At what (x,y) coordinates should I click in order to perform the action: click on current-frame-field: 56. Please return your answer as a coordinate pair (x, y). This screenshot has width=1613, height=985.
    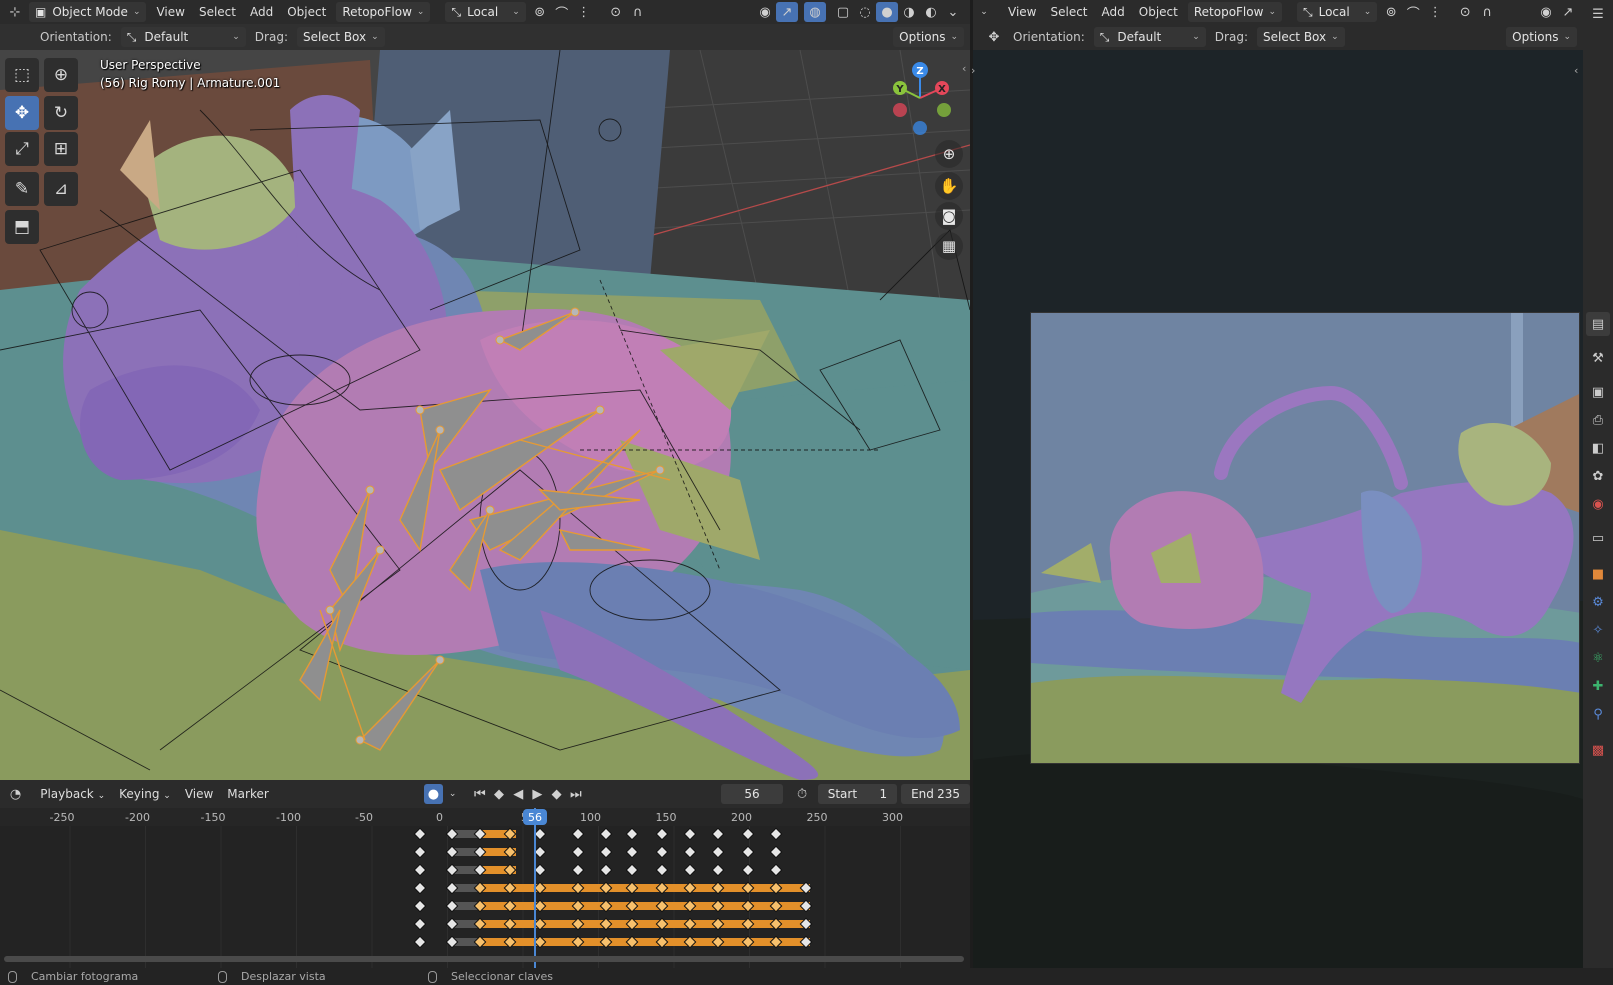
    Looking at the image, I should click on (752, 794).